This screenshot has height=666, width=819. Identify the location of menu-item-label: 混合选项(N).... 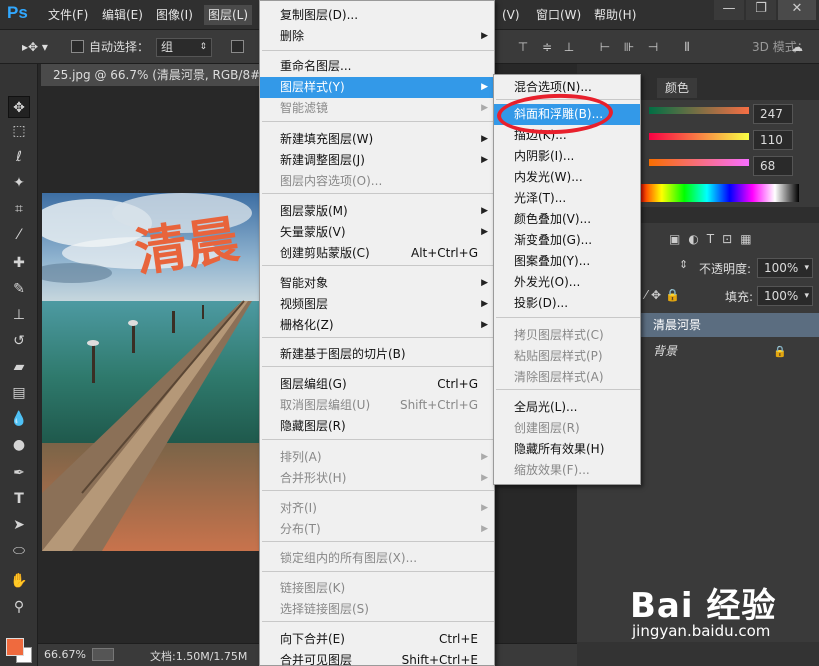
(553, 87).